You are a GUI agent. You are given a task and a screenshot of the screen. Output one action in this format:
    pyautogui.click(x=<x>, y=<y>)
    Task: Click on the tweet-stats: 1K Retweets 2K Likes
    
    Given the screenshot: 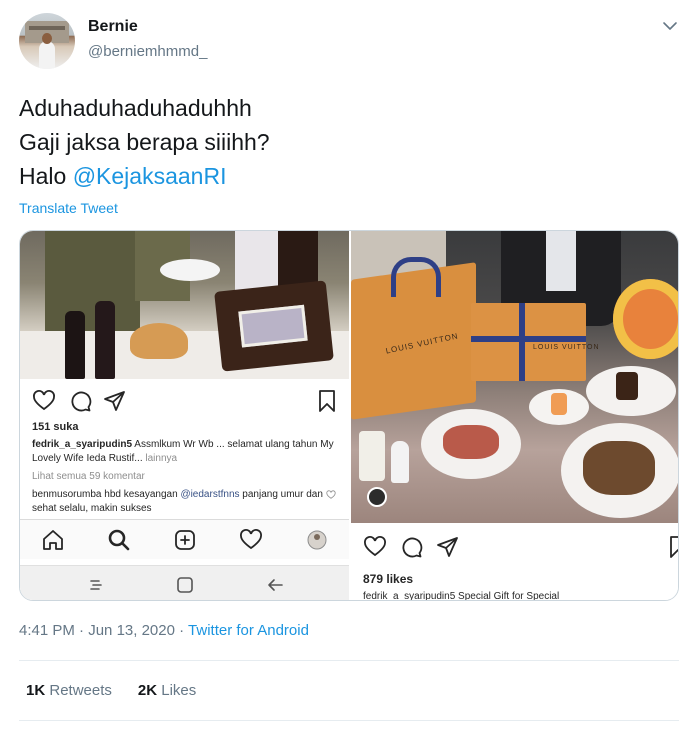 What is the action you would take?
    pyautogui.click(x=111, y=690)
    